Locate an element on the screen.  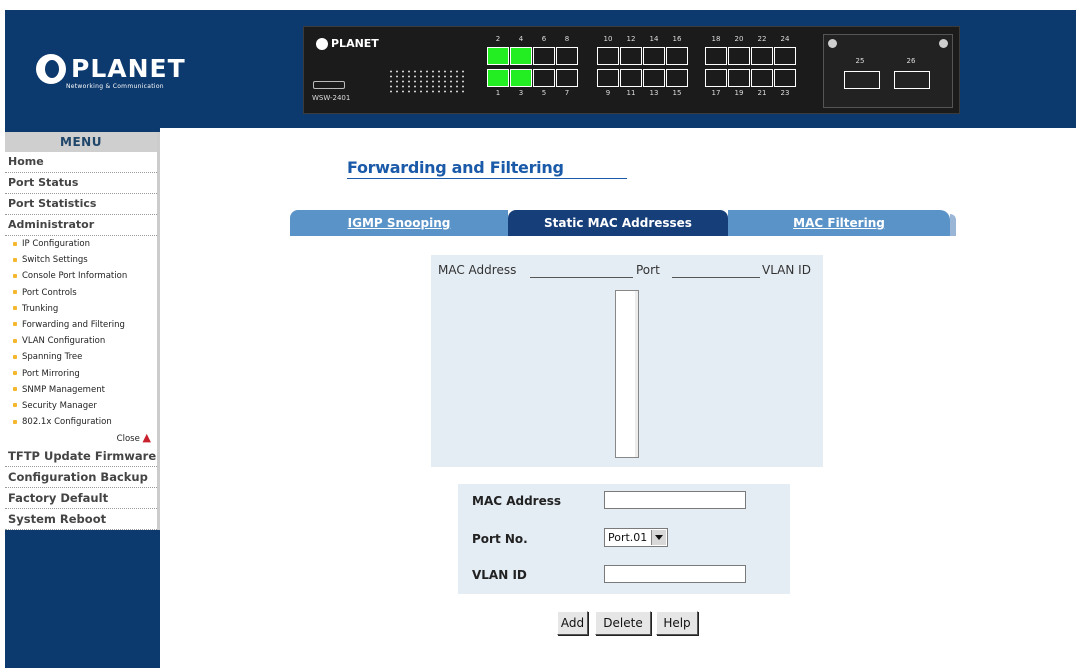
port-number-16: 16 is located at coordinates (677, 39).